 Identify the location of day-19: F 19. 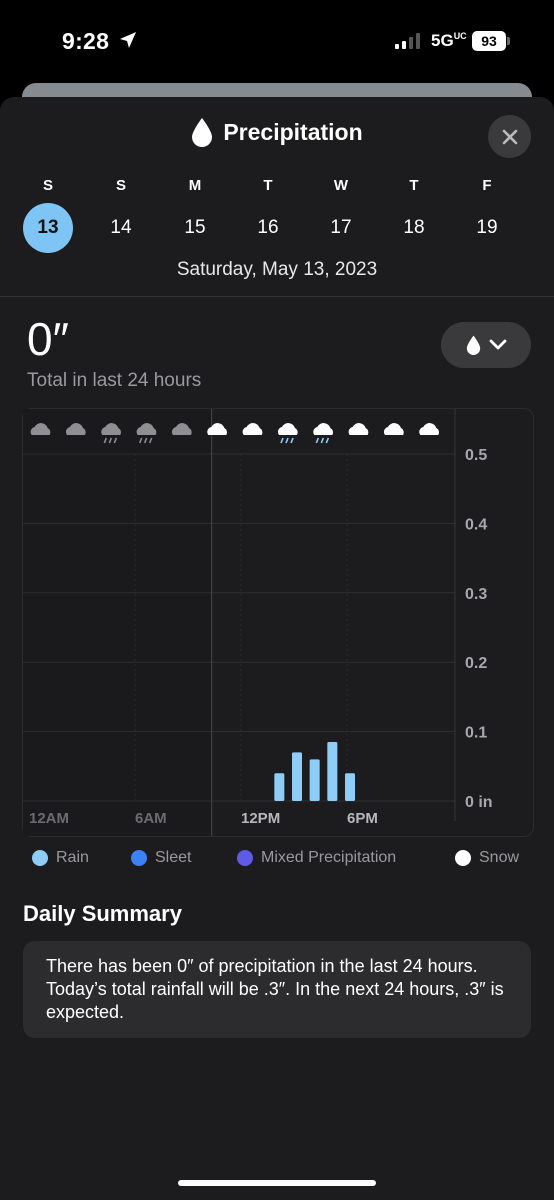
(487, 207).